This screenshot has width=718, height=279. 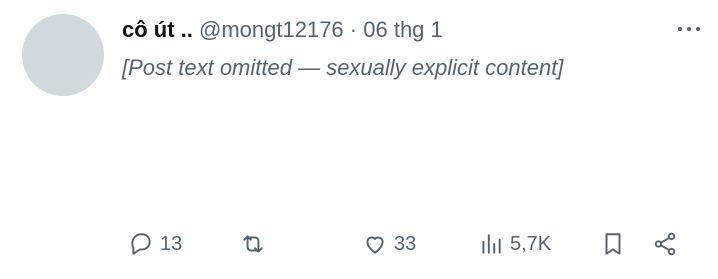 I want to click on share-icon, so click(x=665, y=244).